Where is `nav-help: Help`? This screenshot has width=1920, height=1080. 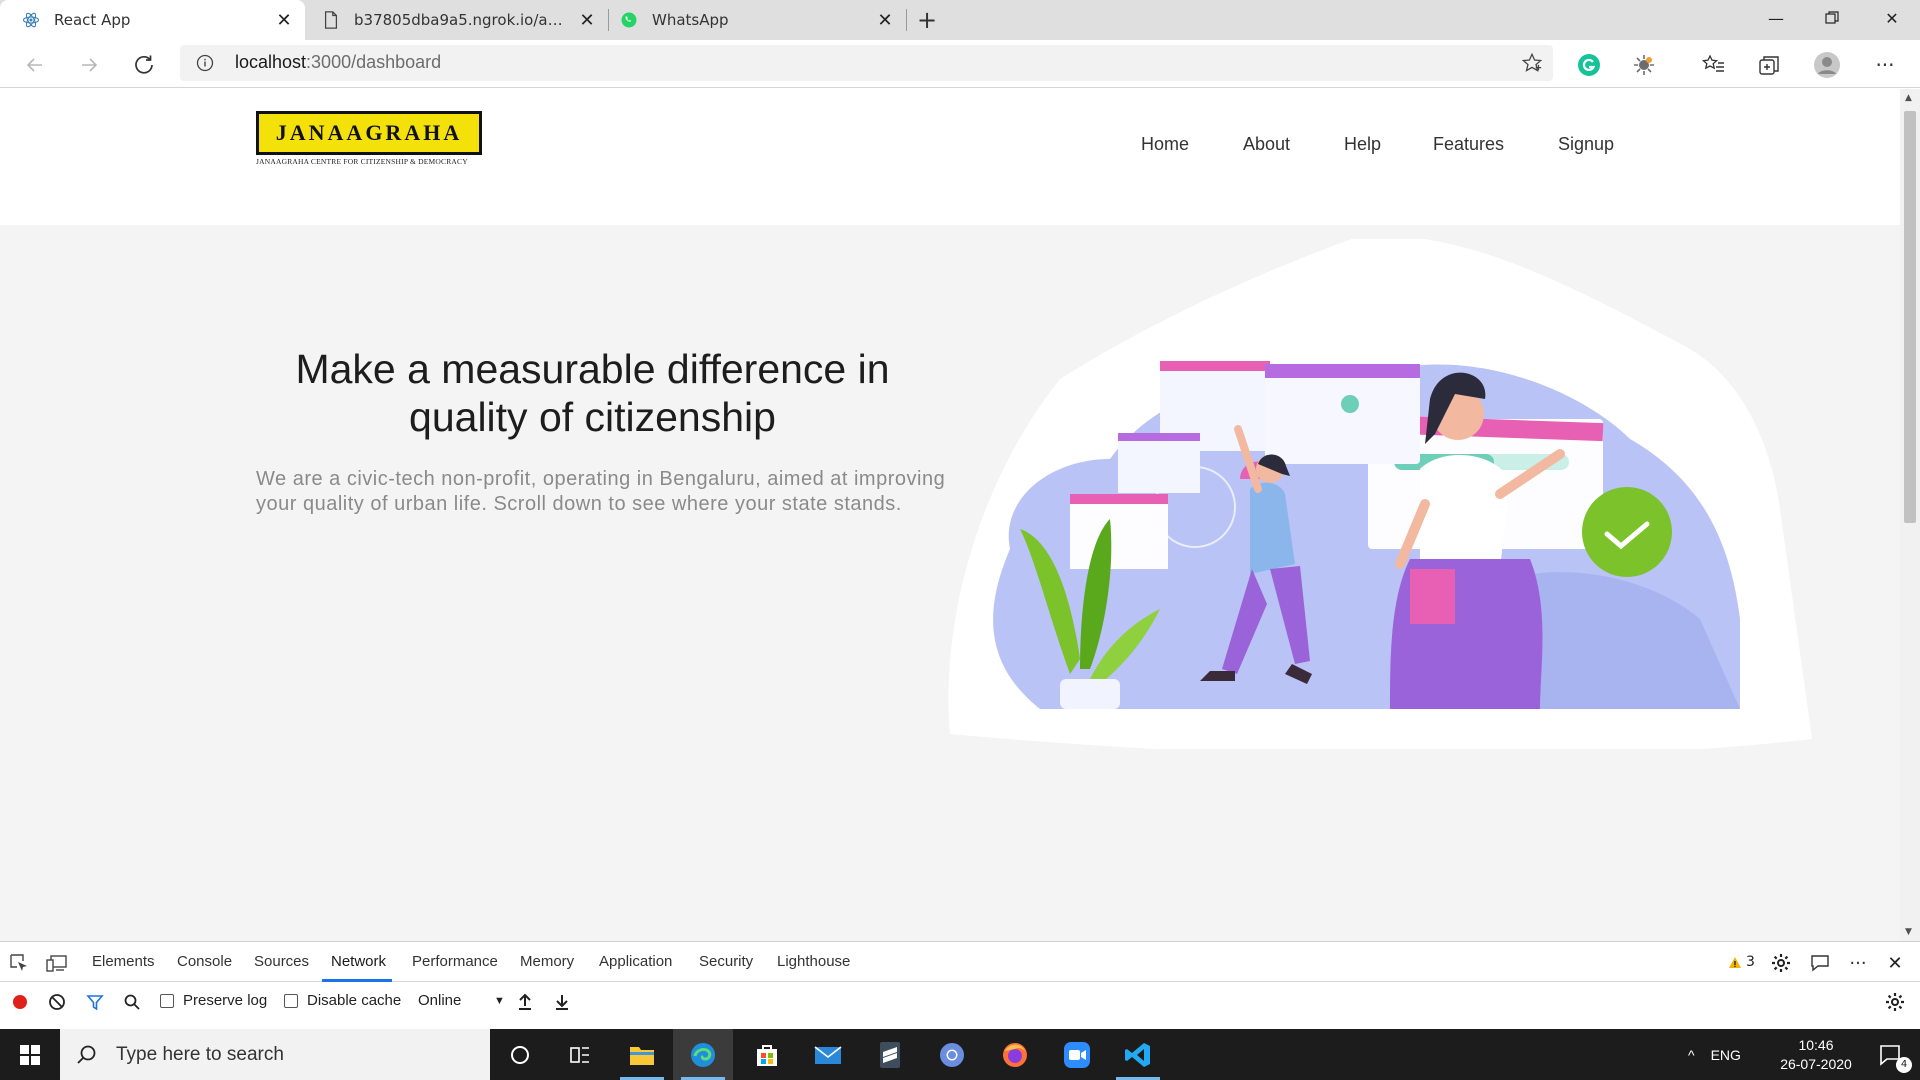
nav-help: Help is located at coordinates (1362, 144).